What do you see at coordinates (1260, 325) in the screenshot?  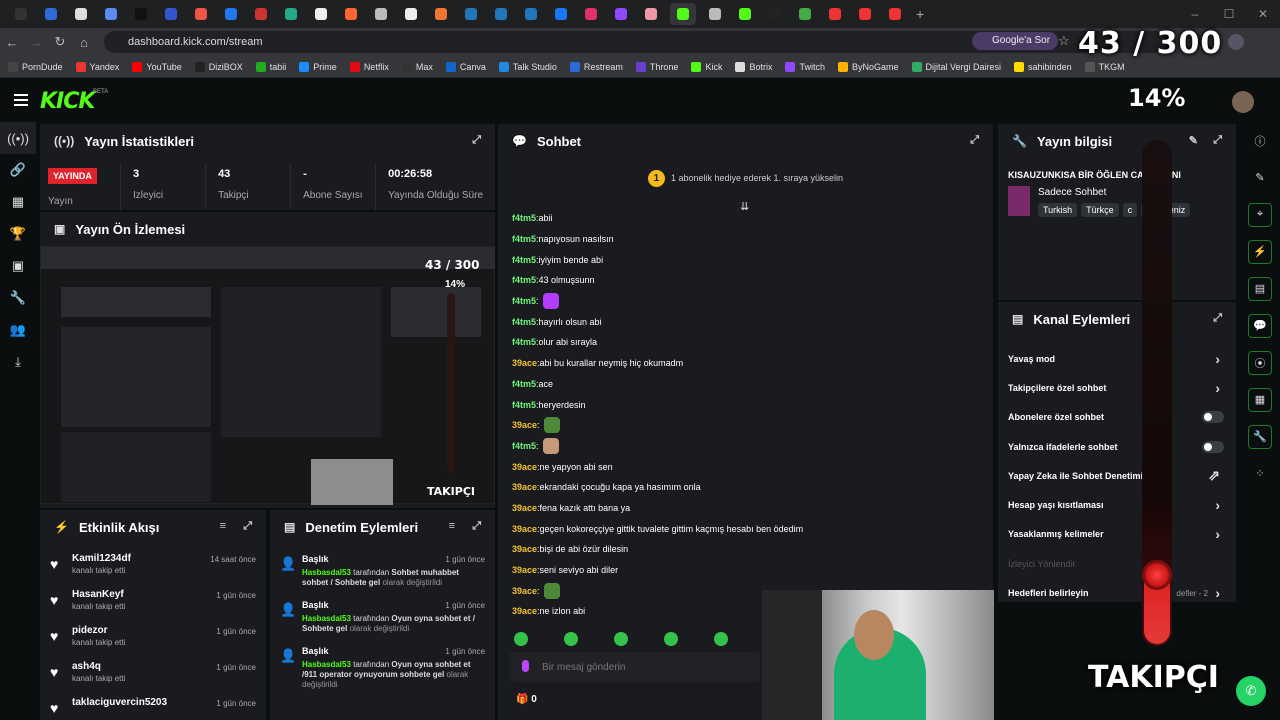 I see `chat-icon: 💬` at bounding box center [1260, 325].